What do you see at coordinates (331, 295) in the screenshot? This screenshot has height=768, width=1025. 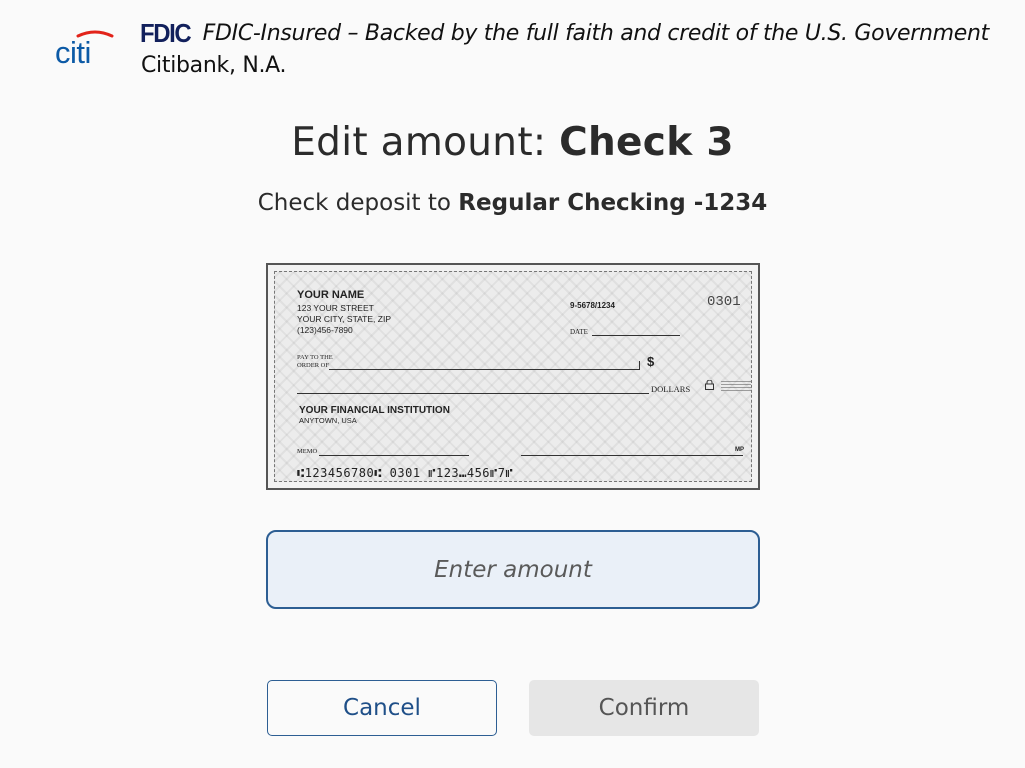 I see `check-payer-name: YOUR NAME` at bounding box center [331, 295].